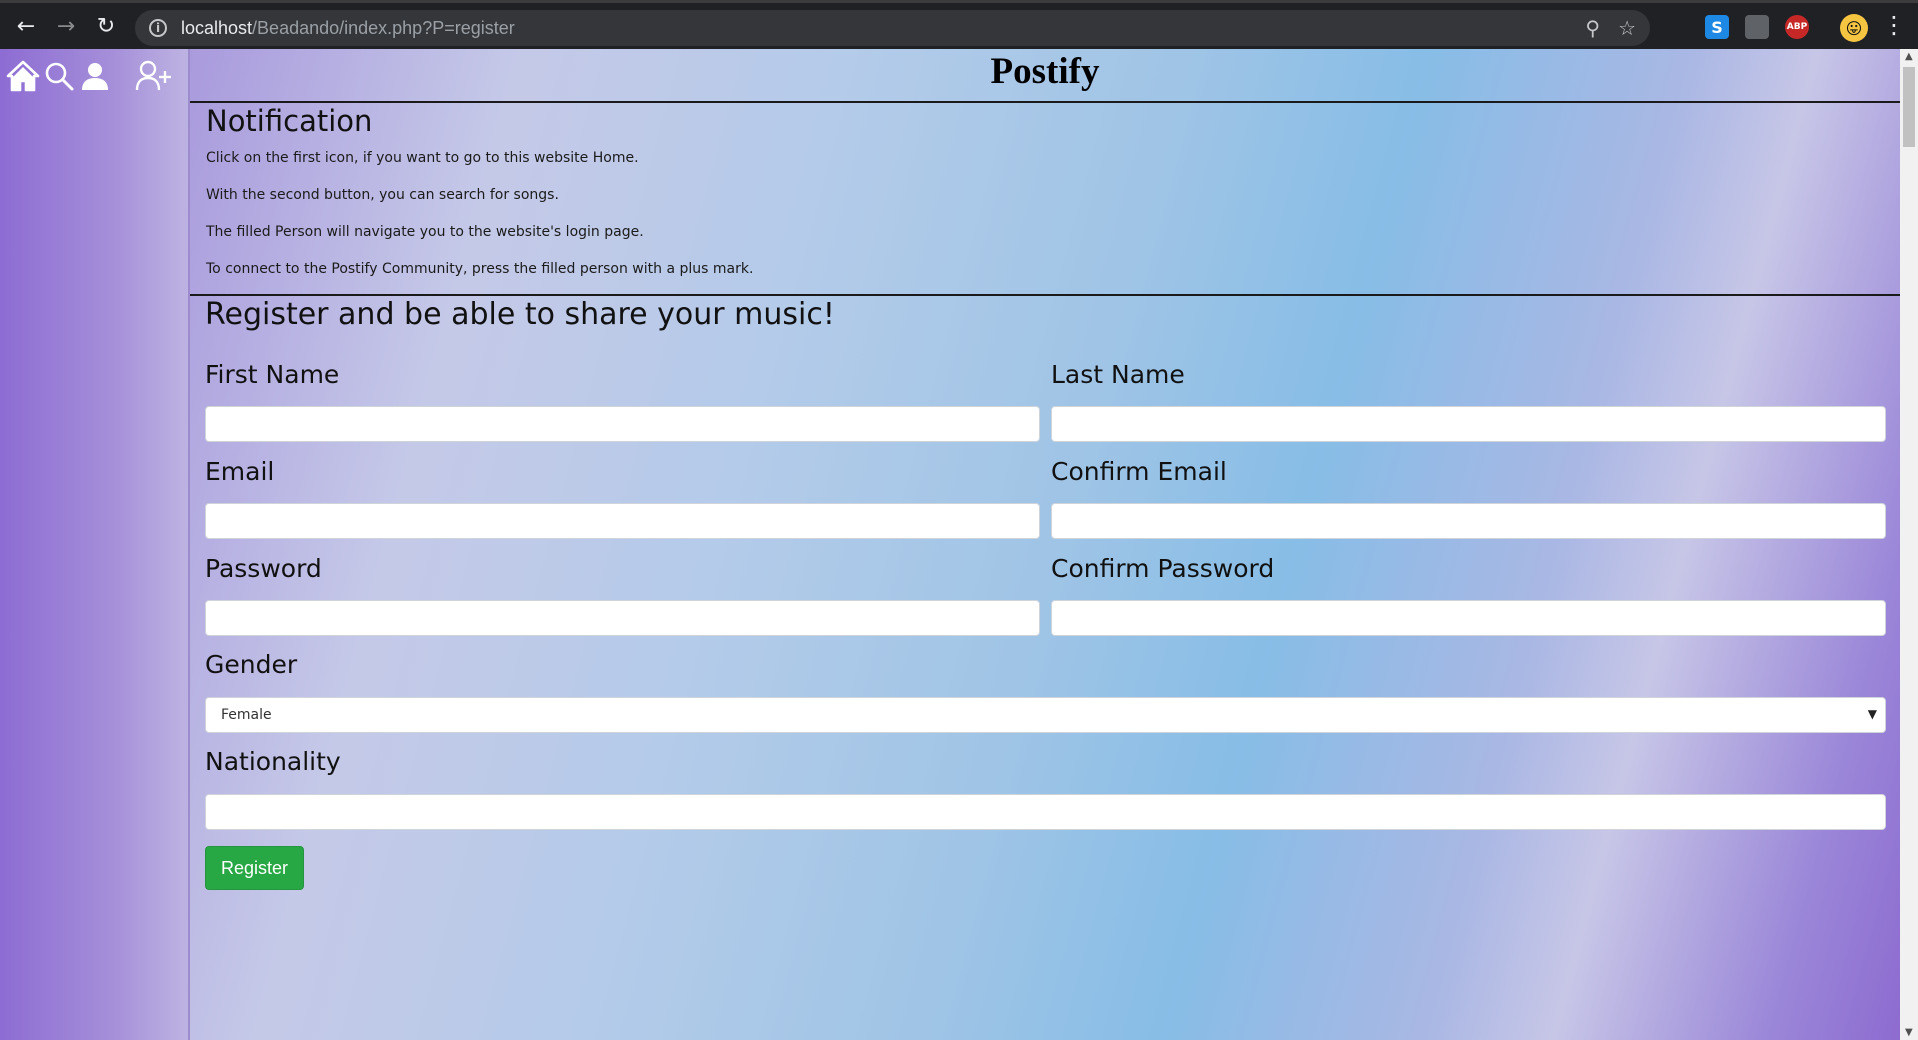 Image resolution: width=1918 pixels, height=1040 pixels. Describe the element at coordinates (1592, 28) in the screenshot. I see `zoom-icon: ⚲` at that location.